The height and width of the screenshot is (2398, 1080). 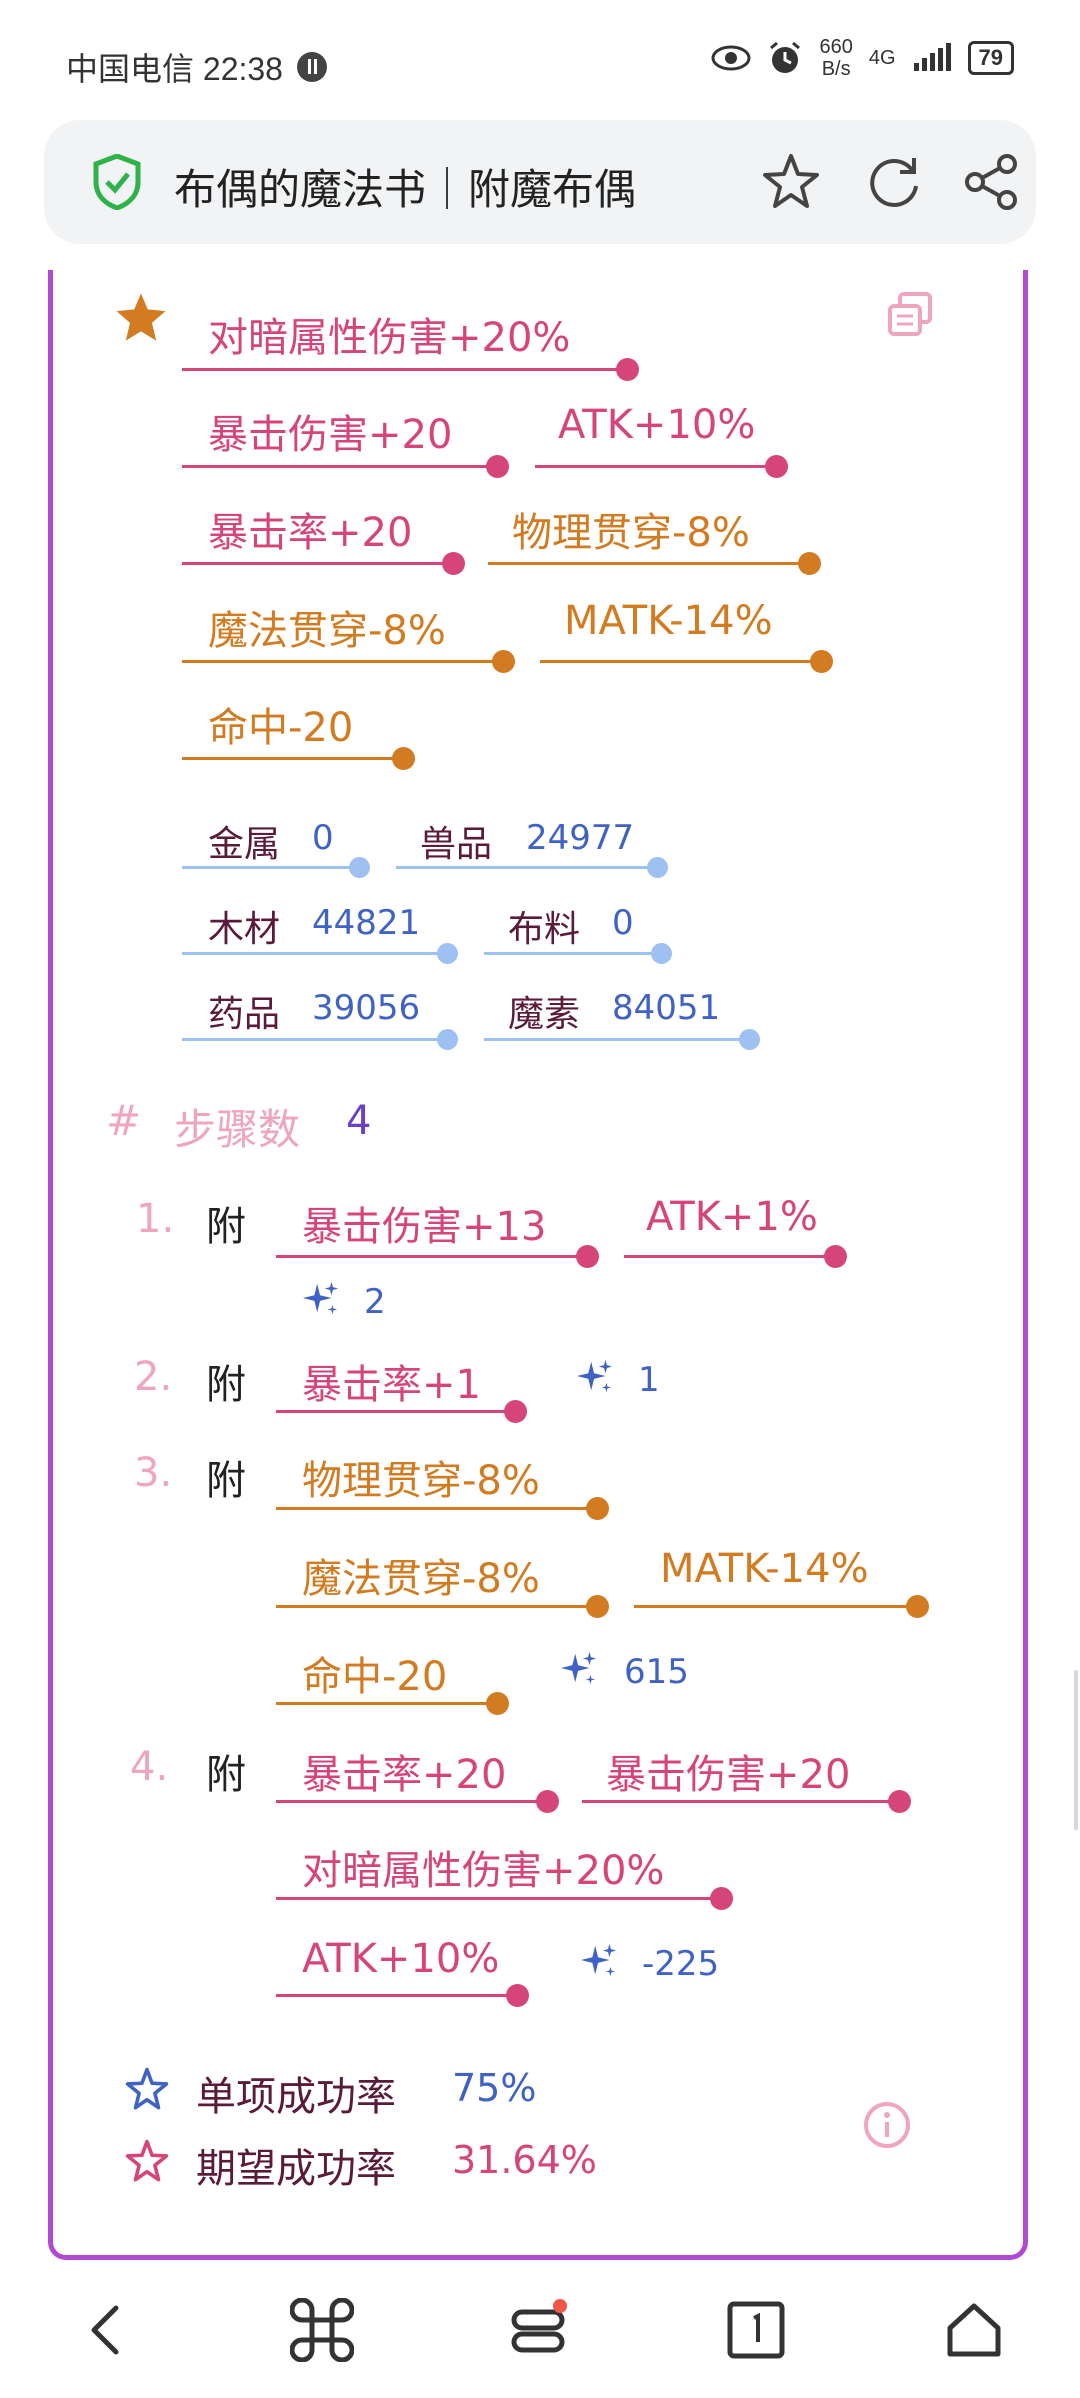 I want to click on menu-icon, so click(x=538, y=2330).